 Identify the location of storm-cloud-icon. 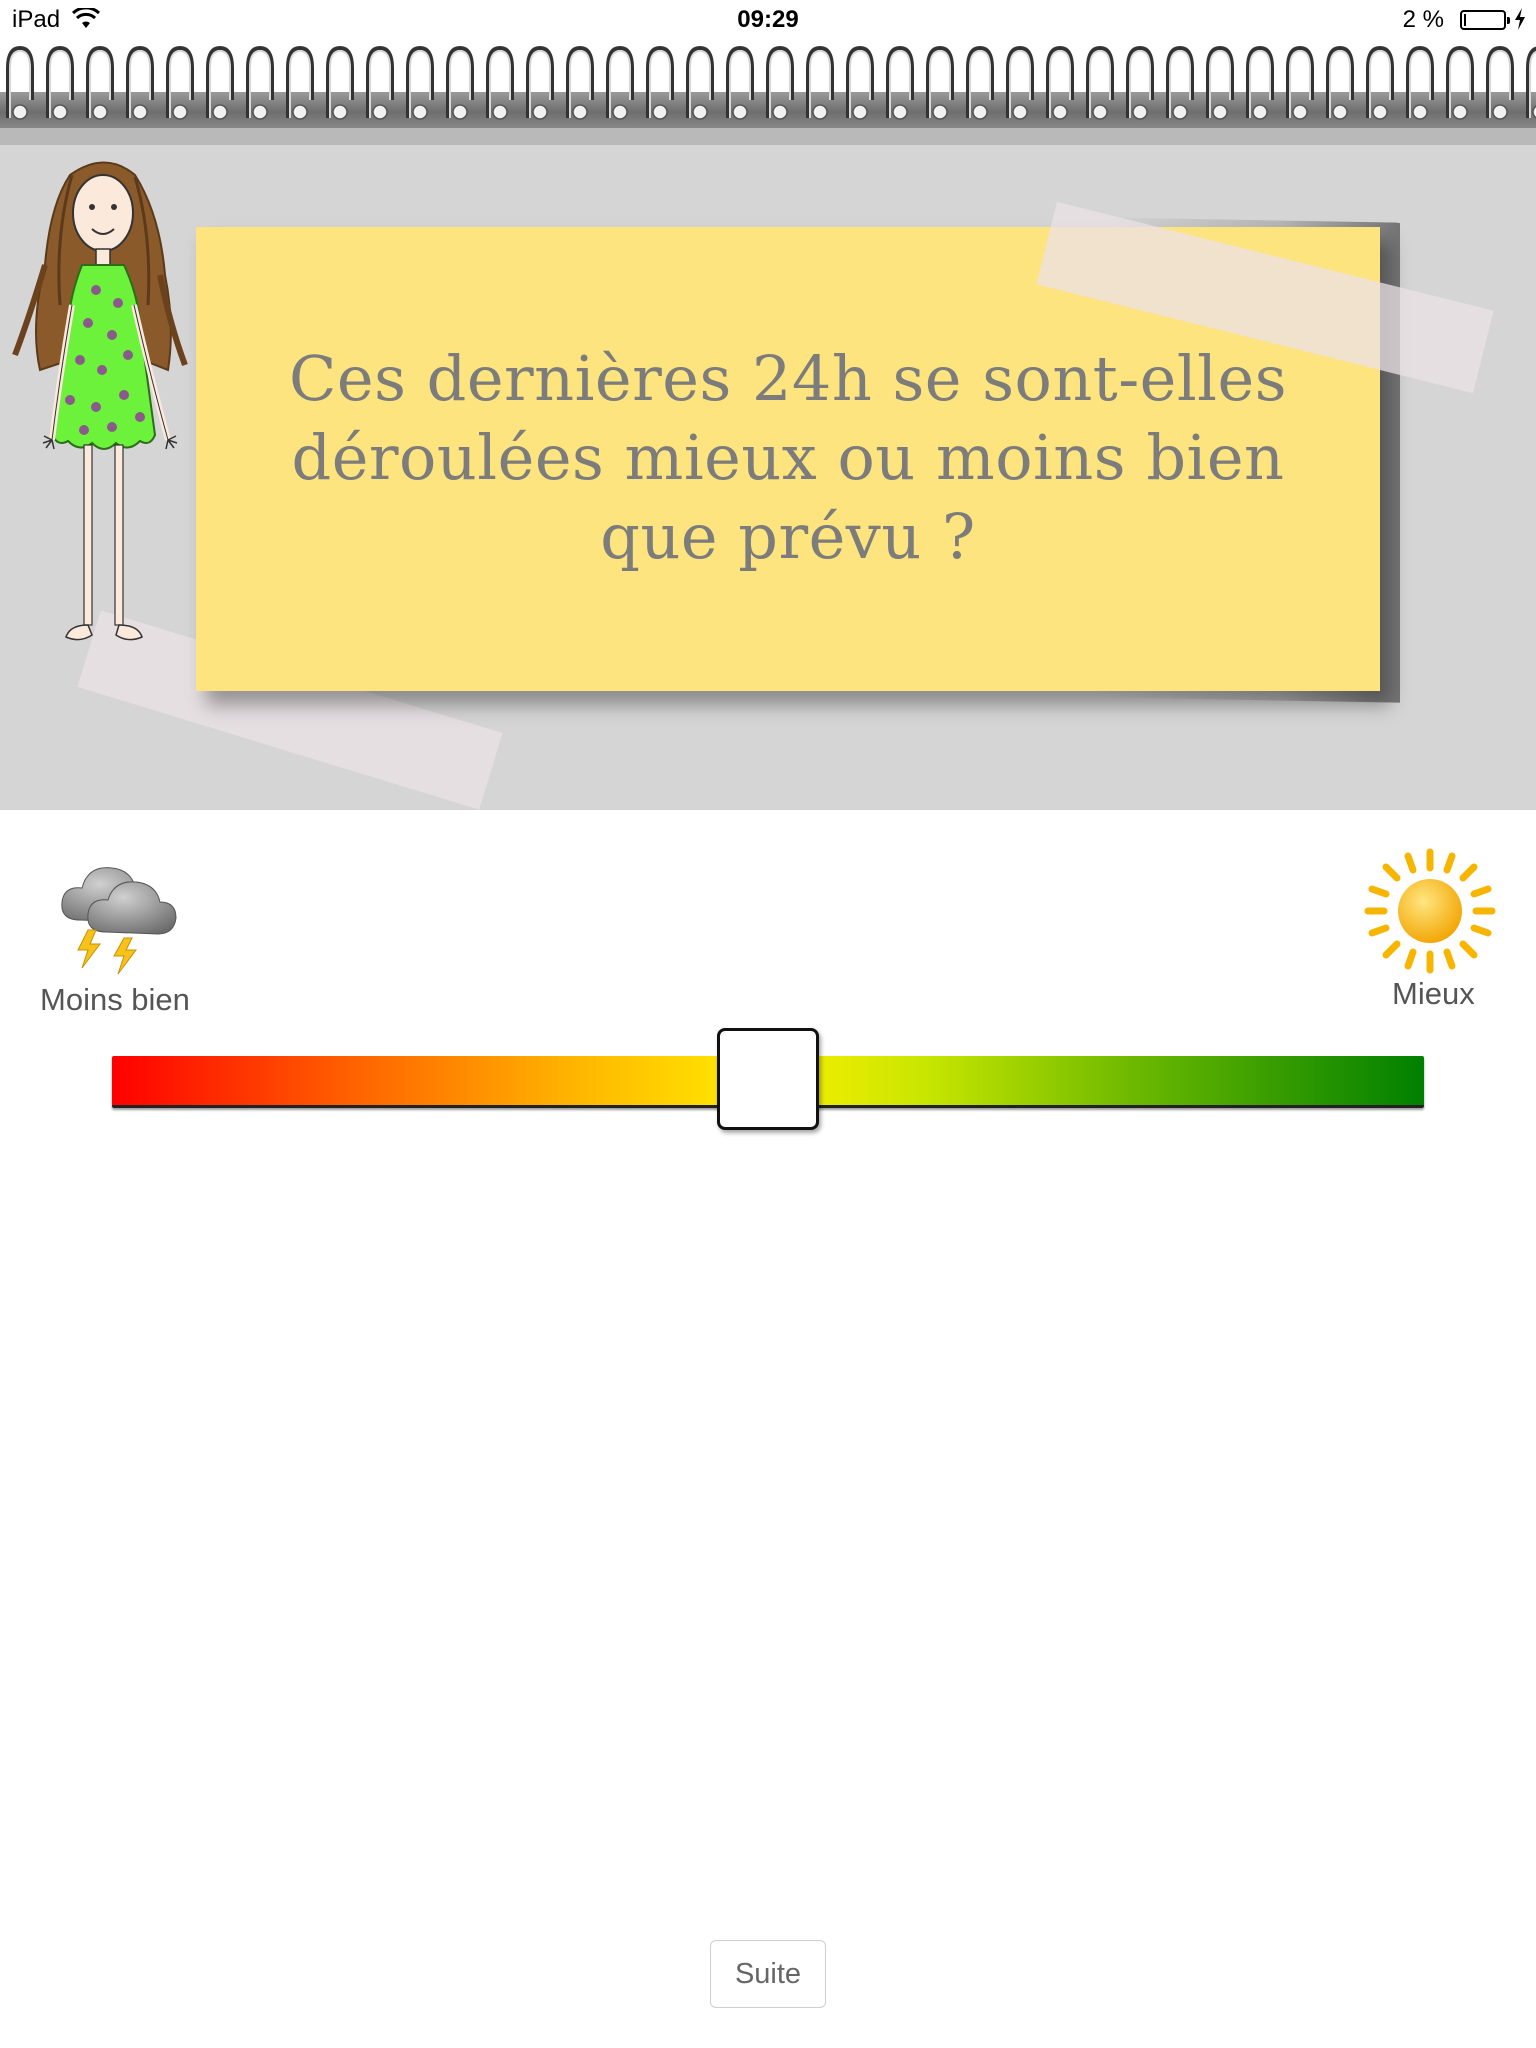
(119, 921).